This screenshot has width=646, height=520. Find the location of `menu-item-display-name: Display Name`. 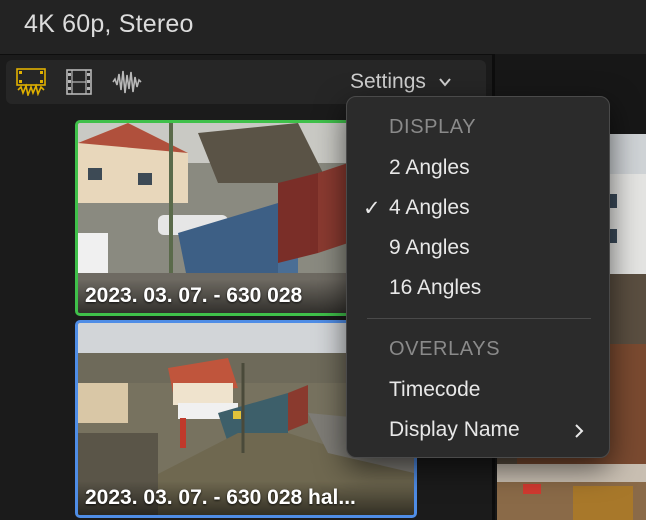

menu-item-display-name: Display Name is located at coordinates (478, 430).